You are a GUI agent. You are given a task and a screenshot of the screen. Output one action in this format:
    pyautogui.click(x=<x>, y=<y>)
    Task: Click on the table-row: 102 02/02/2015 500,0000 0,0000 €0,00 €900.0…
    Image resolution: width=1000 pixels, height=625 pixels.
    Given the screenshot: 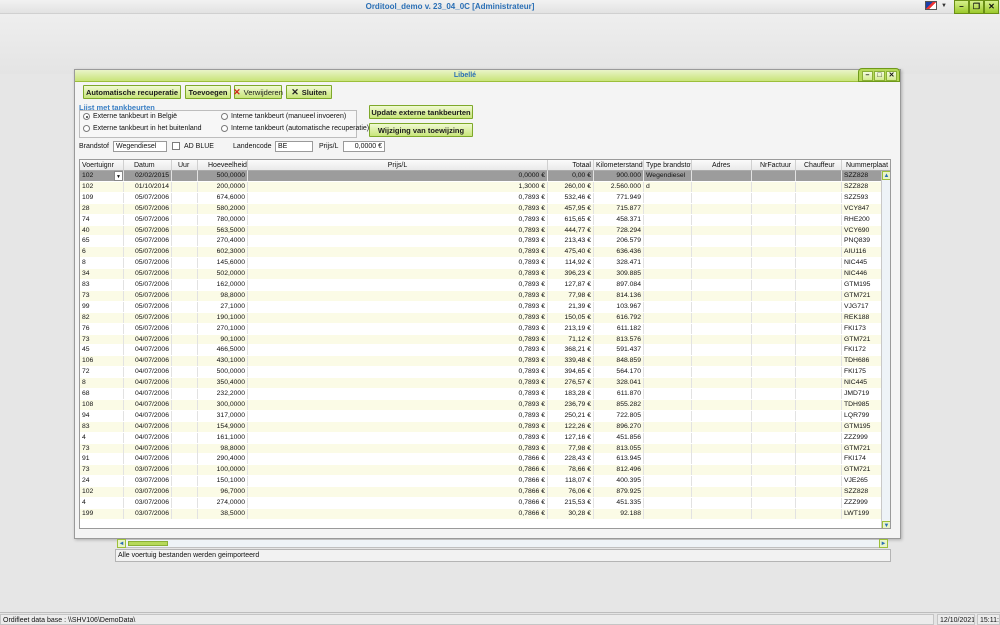 What is the action you would take?
    pyautogui.click(x=485, y=176)
    